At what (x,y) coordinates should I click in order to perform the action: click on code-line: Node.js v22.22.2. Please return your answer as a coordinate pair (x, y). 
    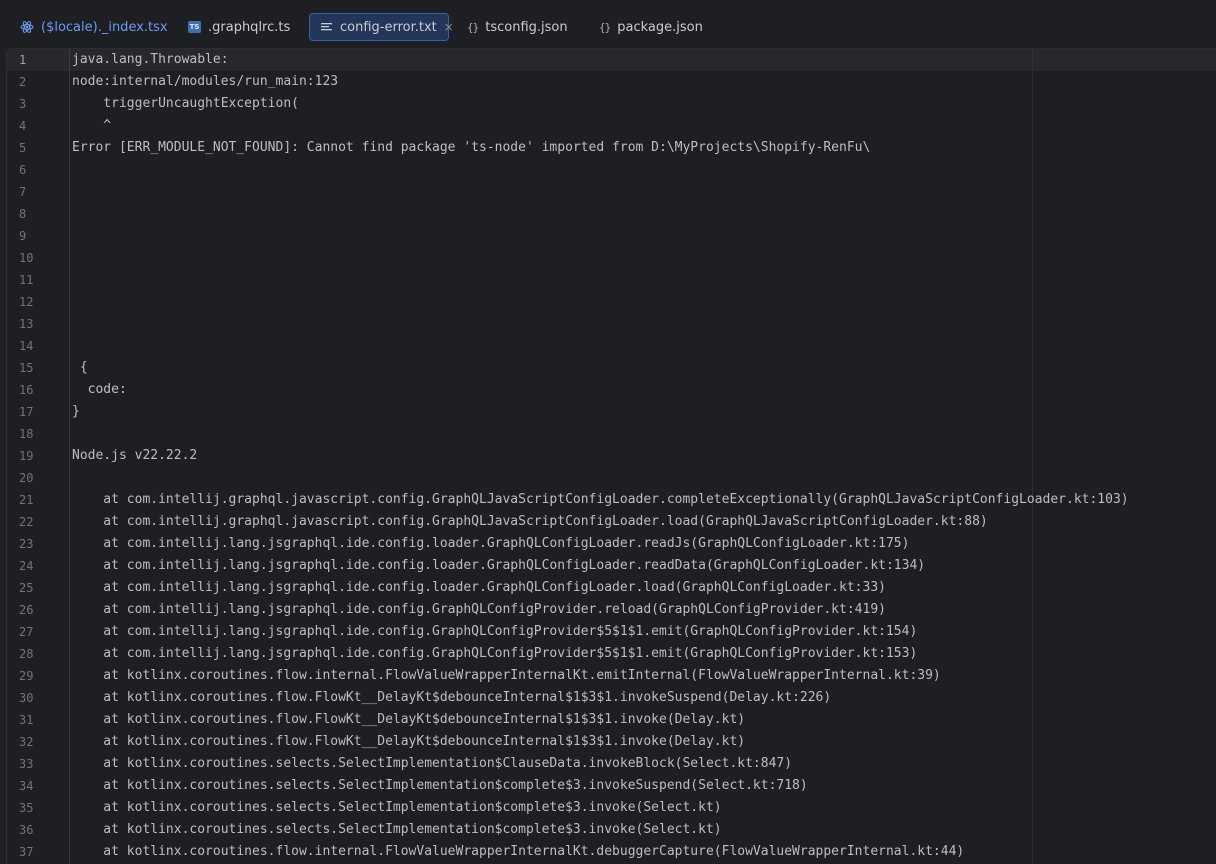
    Looking at the image, I should click on (134, 456).